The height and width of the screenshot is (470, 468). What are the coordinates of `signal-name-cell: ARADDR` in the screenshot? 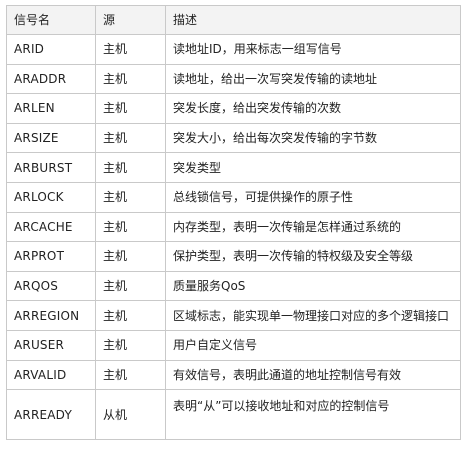 It's located at (51, 79).